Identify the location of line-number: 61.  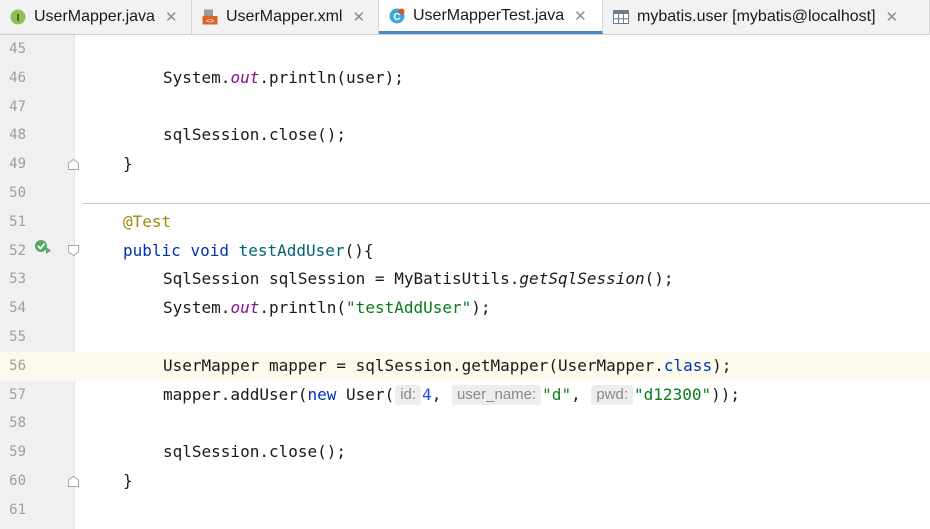
(17, 509).